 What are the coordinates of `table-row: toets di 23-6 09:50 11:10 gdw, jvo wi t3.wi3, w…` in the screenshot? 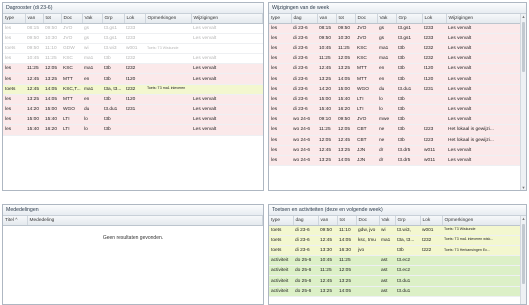 It's located at (395, 230).